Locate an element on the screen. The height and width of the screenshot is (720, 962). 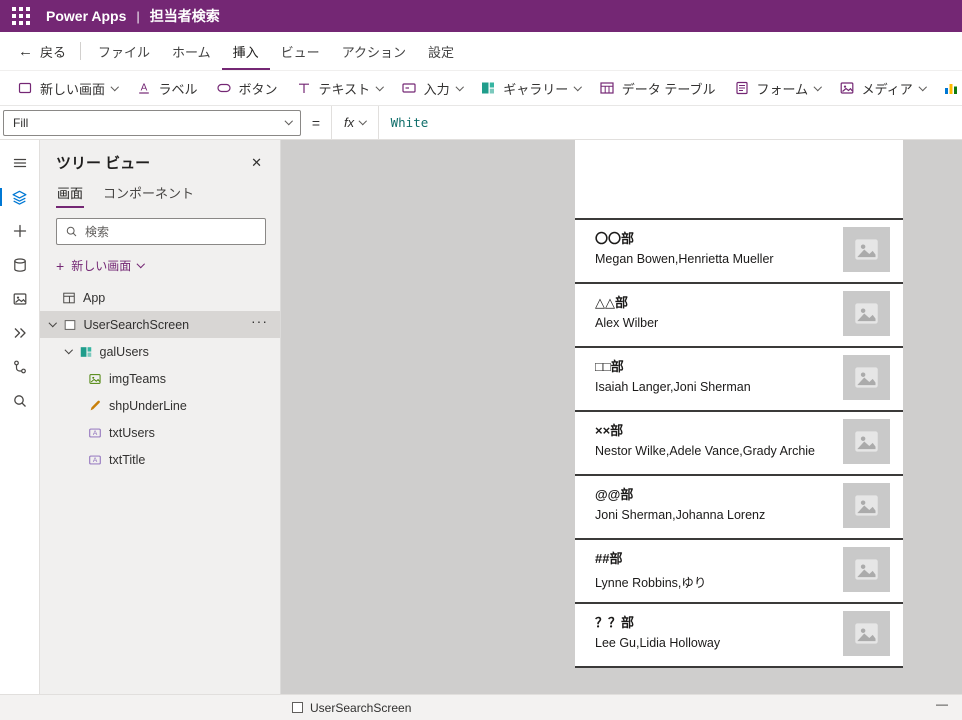
picture-icon is located at coordinates (19, 299).